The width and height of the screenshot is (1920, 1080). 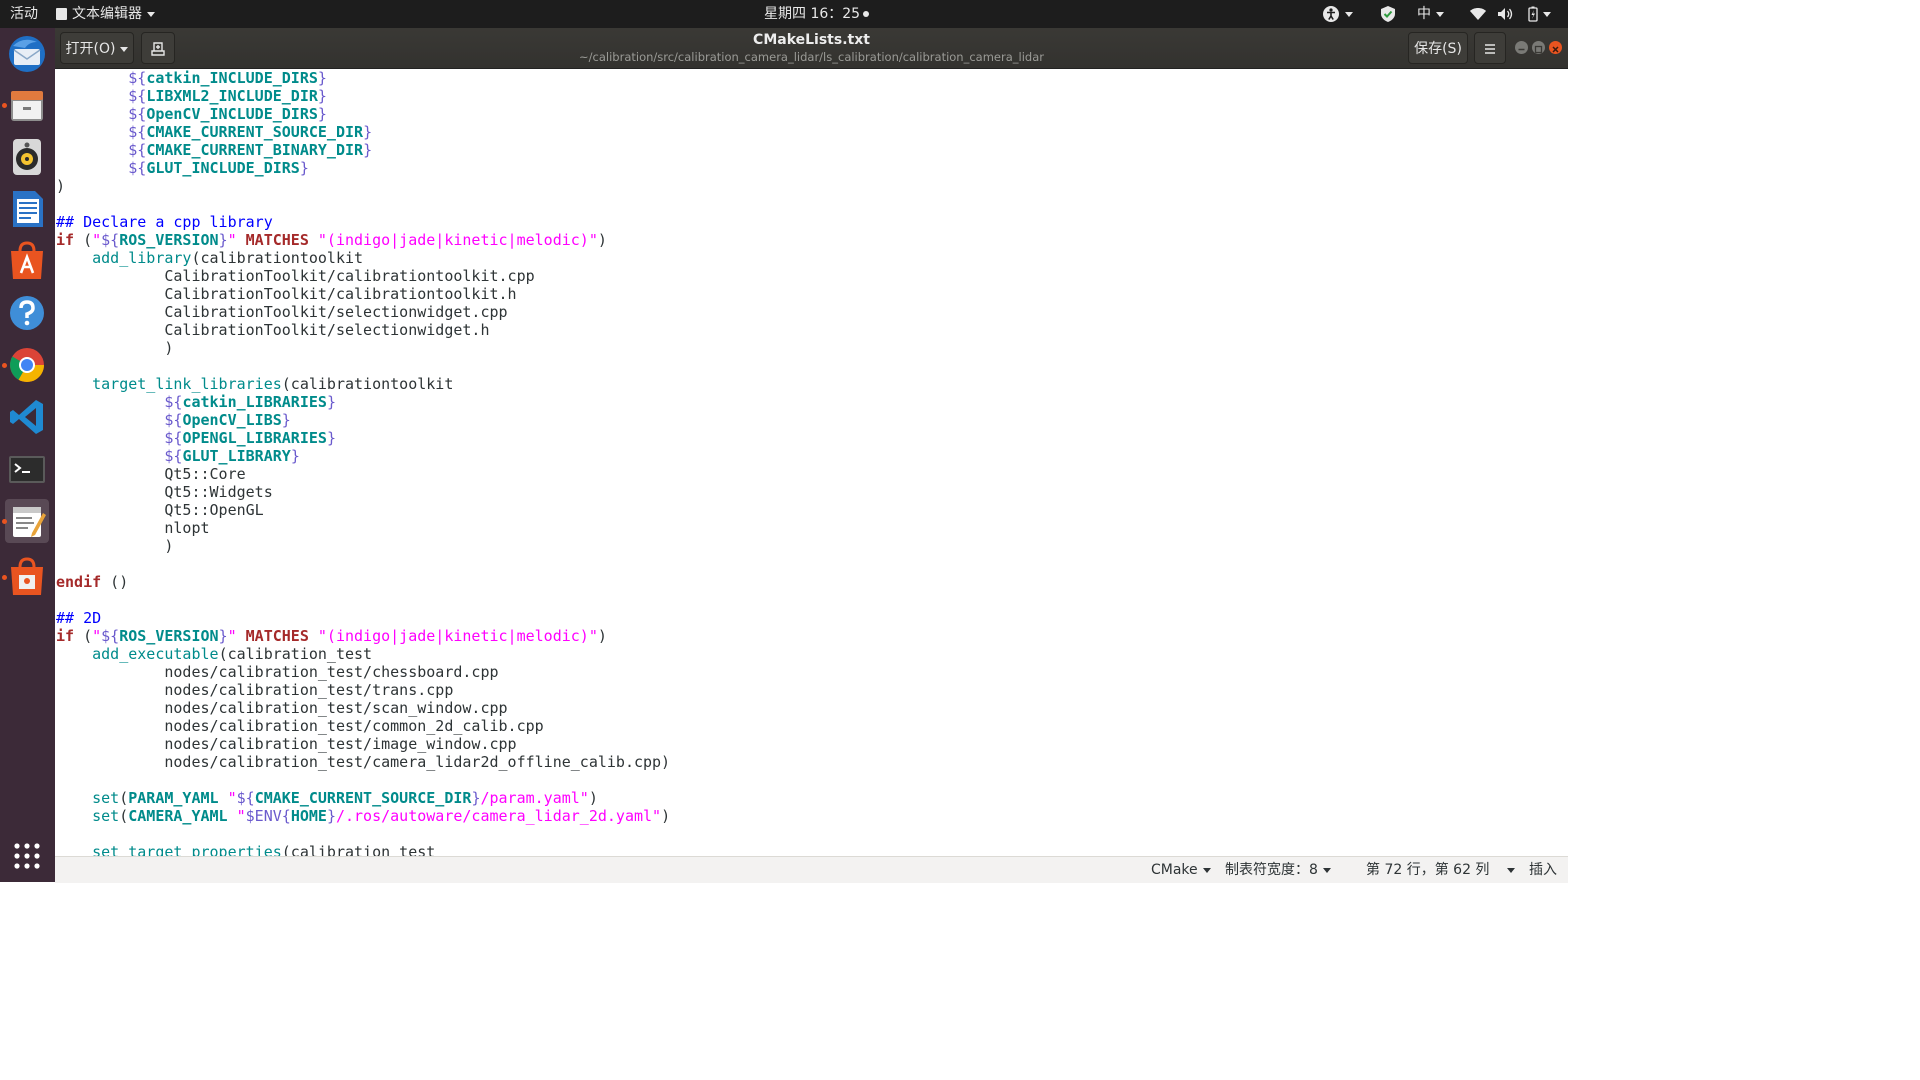 I want to click on code-variable: catkin_INCLUDE_DIRS, so click(x=232, y=78).